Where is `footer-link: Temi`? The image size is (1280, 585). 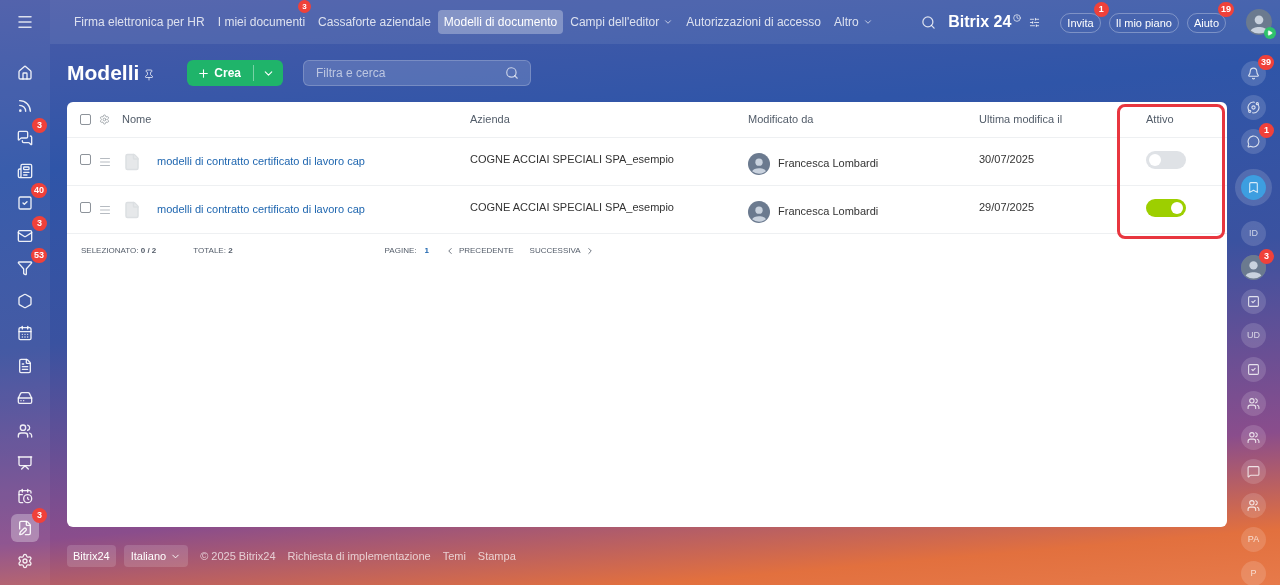 footer-link: Temi is located at coordinates (454, 556).